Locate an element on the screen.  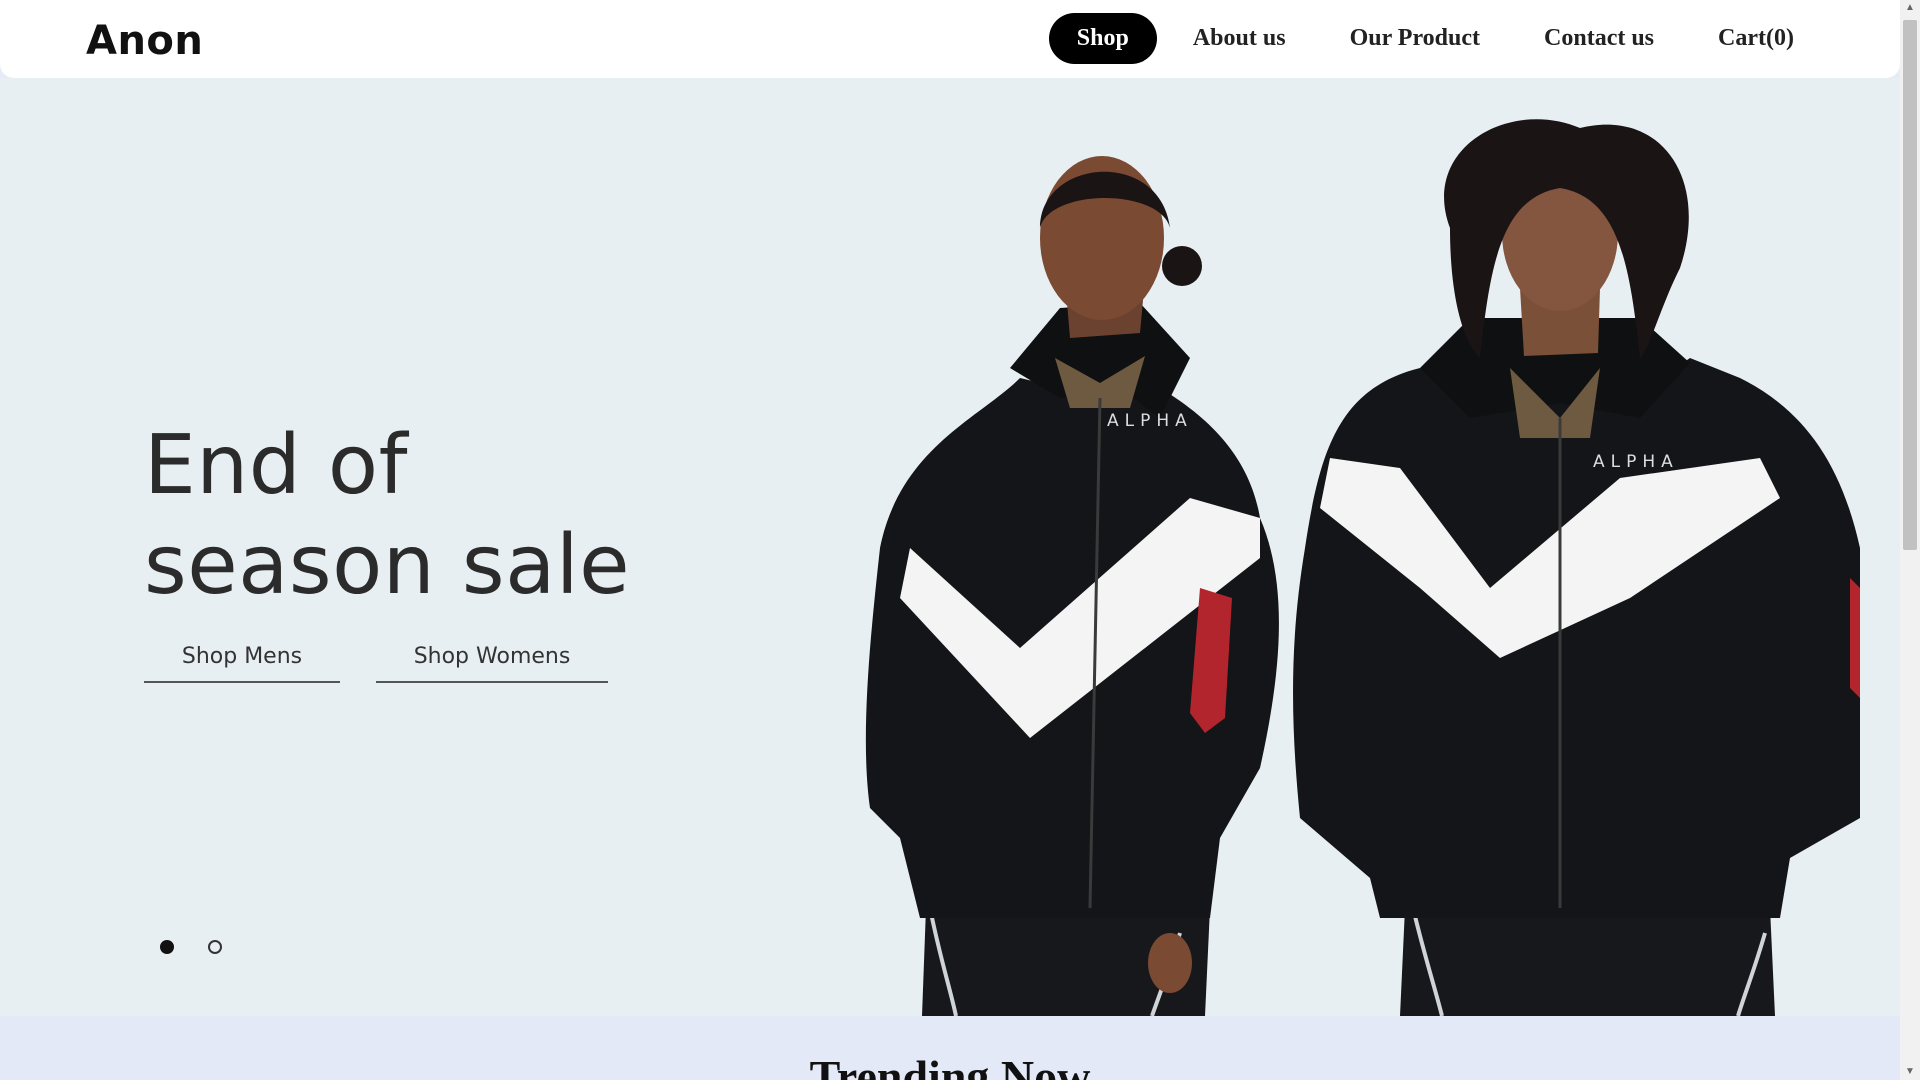
scroll-thumb is located at coordinates (1910, 285).